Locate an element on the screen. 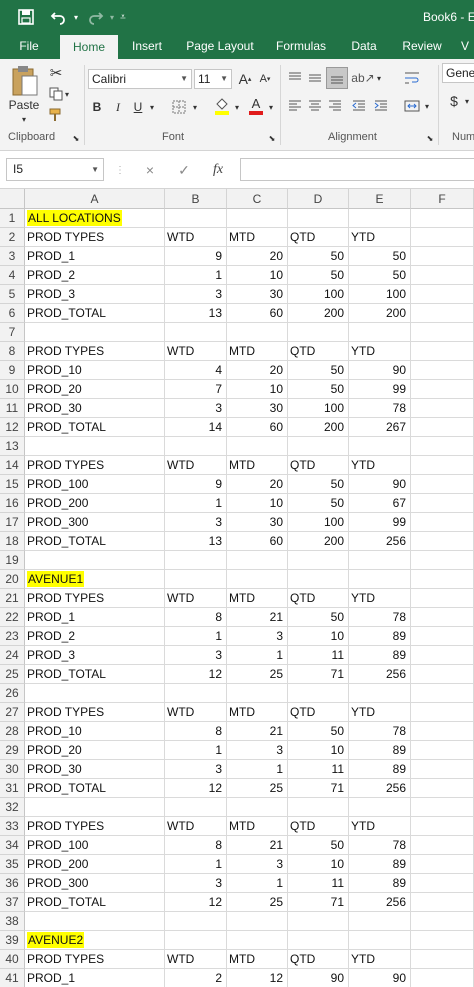 This screenshot has width=474, height=987. italic-button: I is located at coordinates (118, 107).